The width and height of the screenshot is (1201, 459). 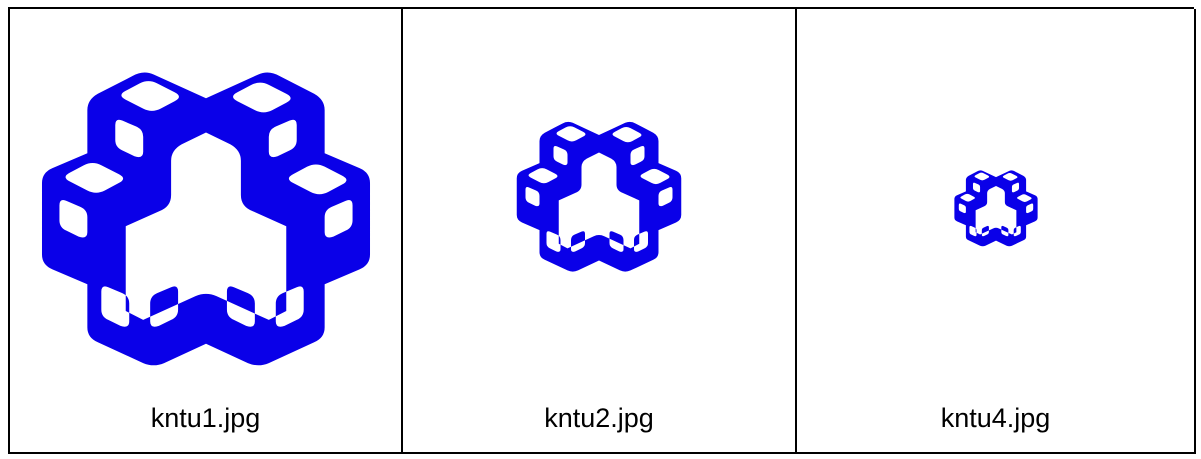 What do you see at coordinates (205, 418) in the screenshot?
I see `image-caption: kntu1.jpg` at bounding box center [205, 418].